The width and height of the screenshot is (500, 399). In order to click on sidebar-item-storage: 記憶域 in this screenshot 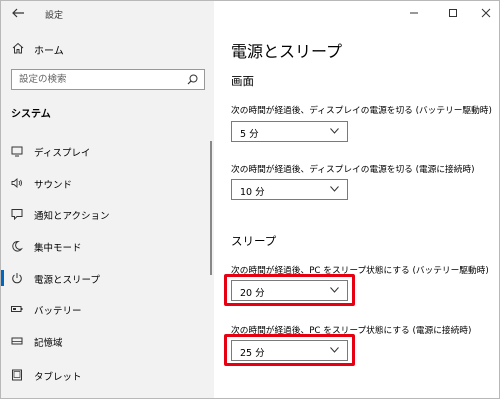, I will do `click(107, 341)`.